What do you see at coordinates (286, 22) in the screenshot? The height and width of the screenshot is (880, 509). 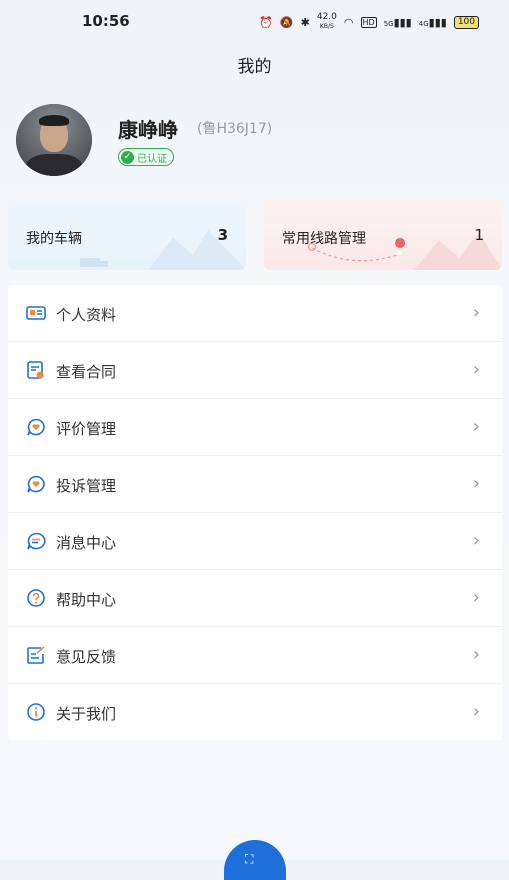 I see `mute-icon: 🔕` at bounding box center [286, 22].